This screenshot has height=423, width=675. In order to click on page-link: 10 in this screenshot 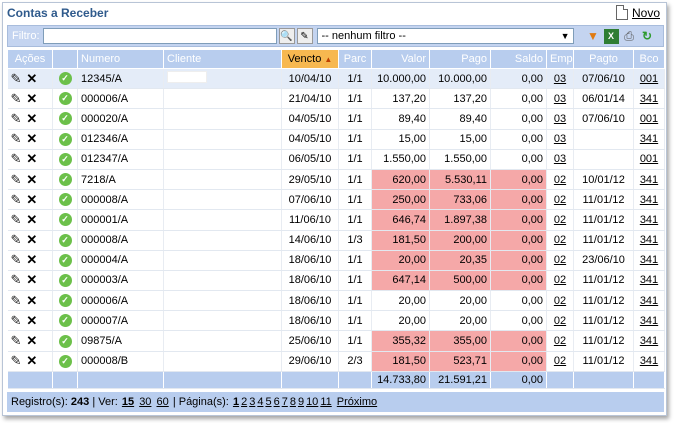, I will do `click(312, 402)`.